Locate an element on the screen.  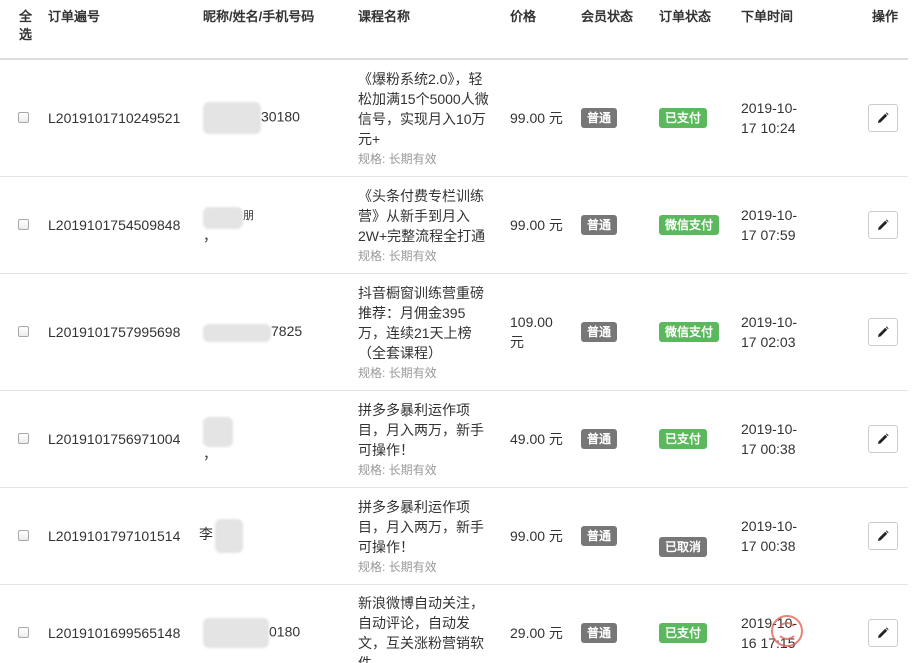
course-name-line: 《爆粉系统2.0》，轻 is located at coordinates (420, 78).